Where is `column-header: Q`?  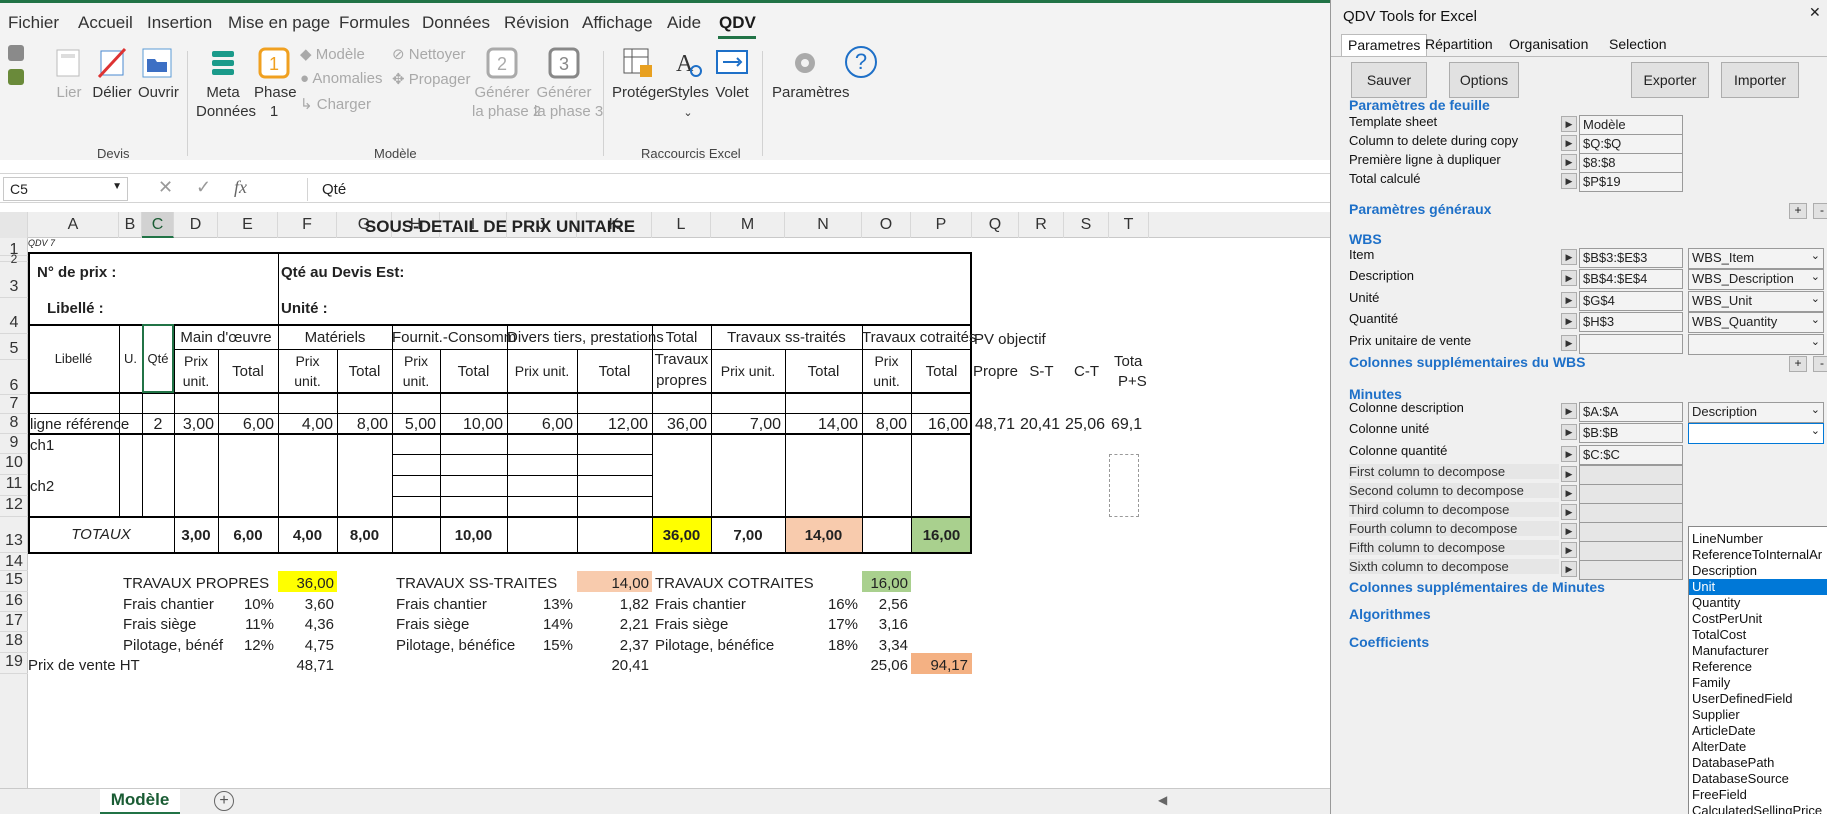 column-header: Q is located at coordinates (995, 225).